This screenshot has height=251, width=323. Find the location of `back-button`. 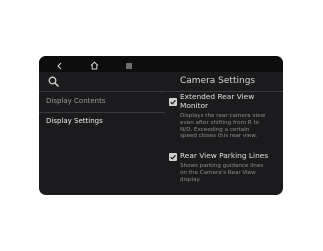

back-button is located at coordinates (60, 64).